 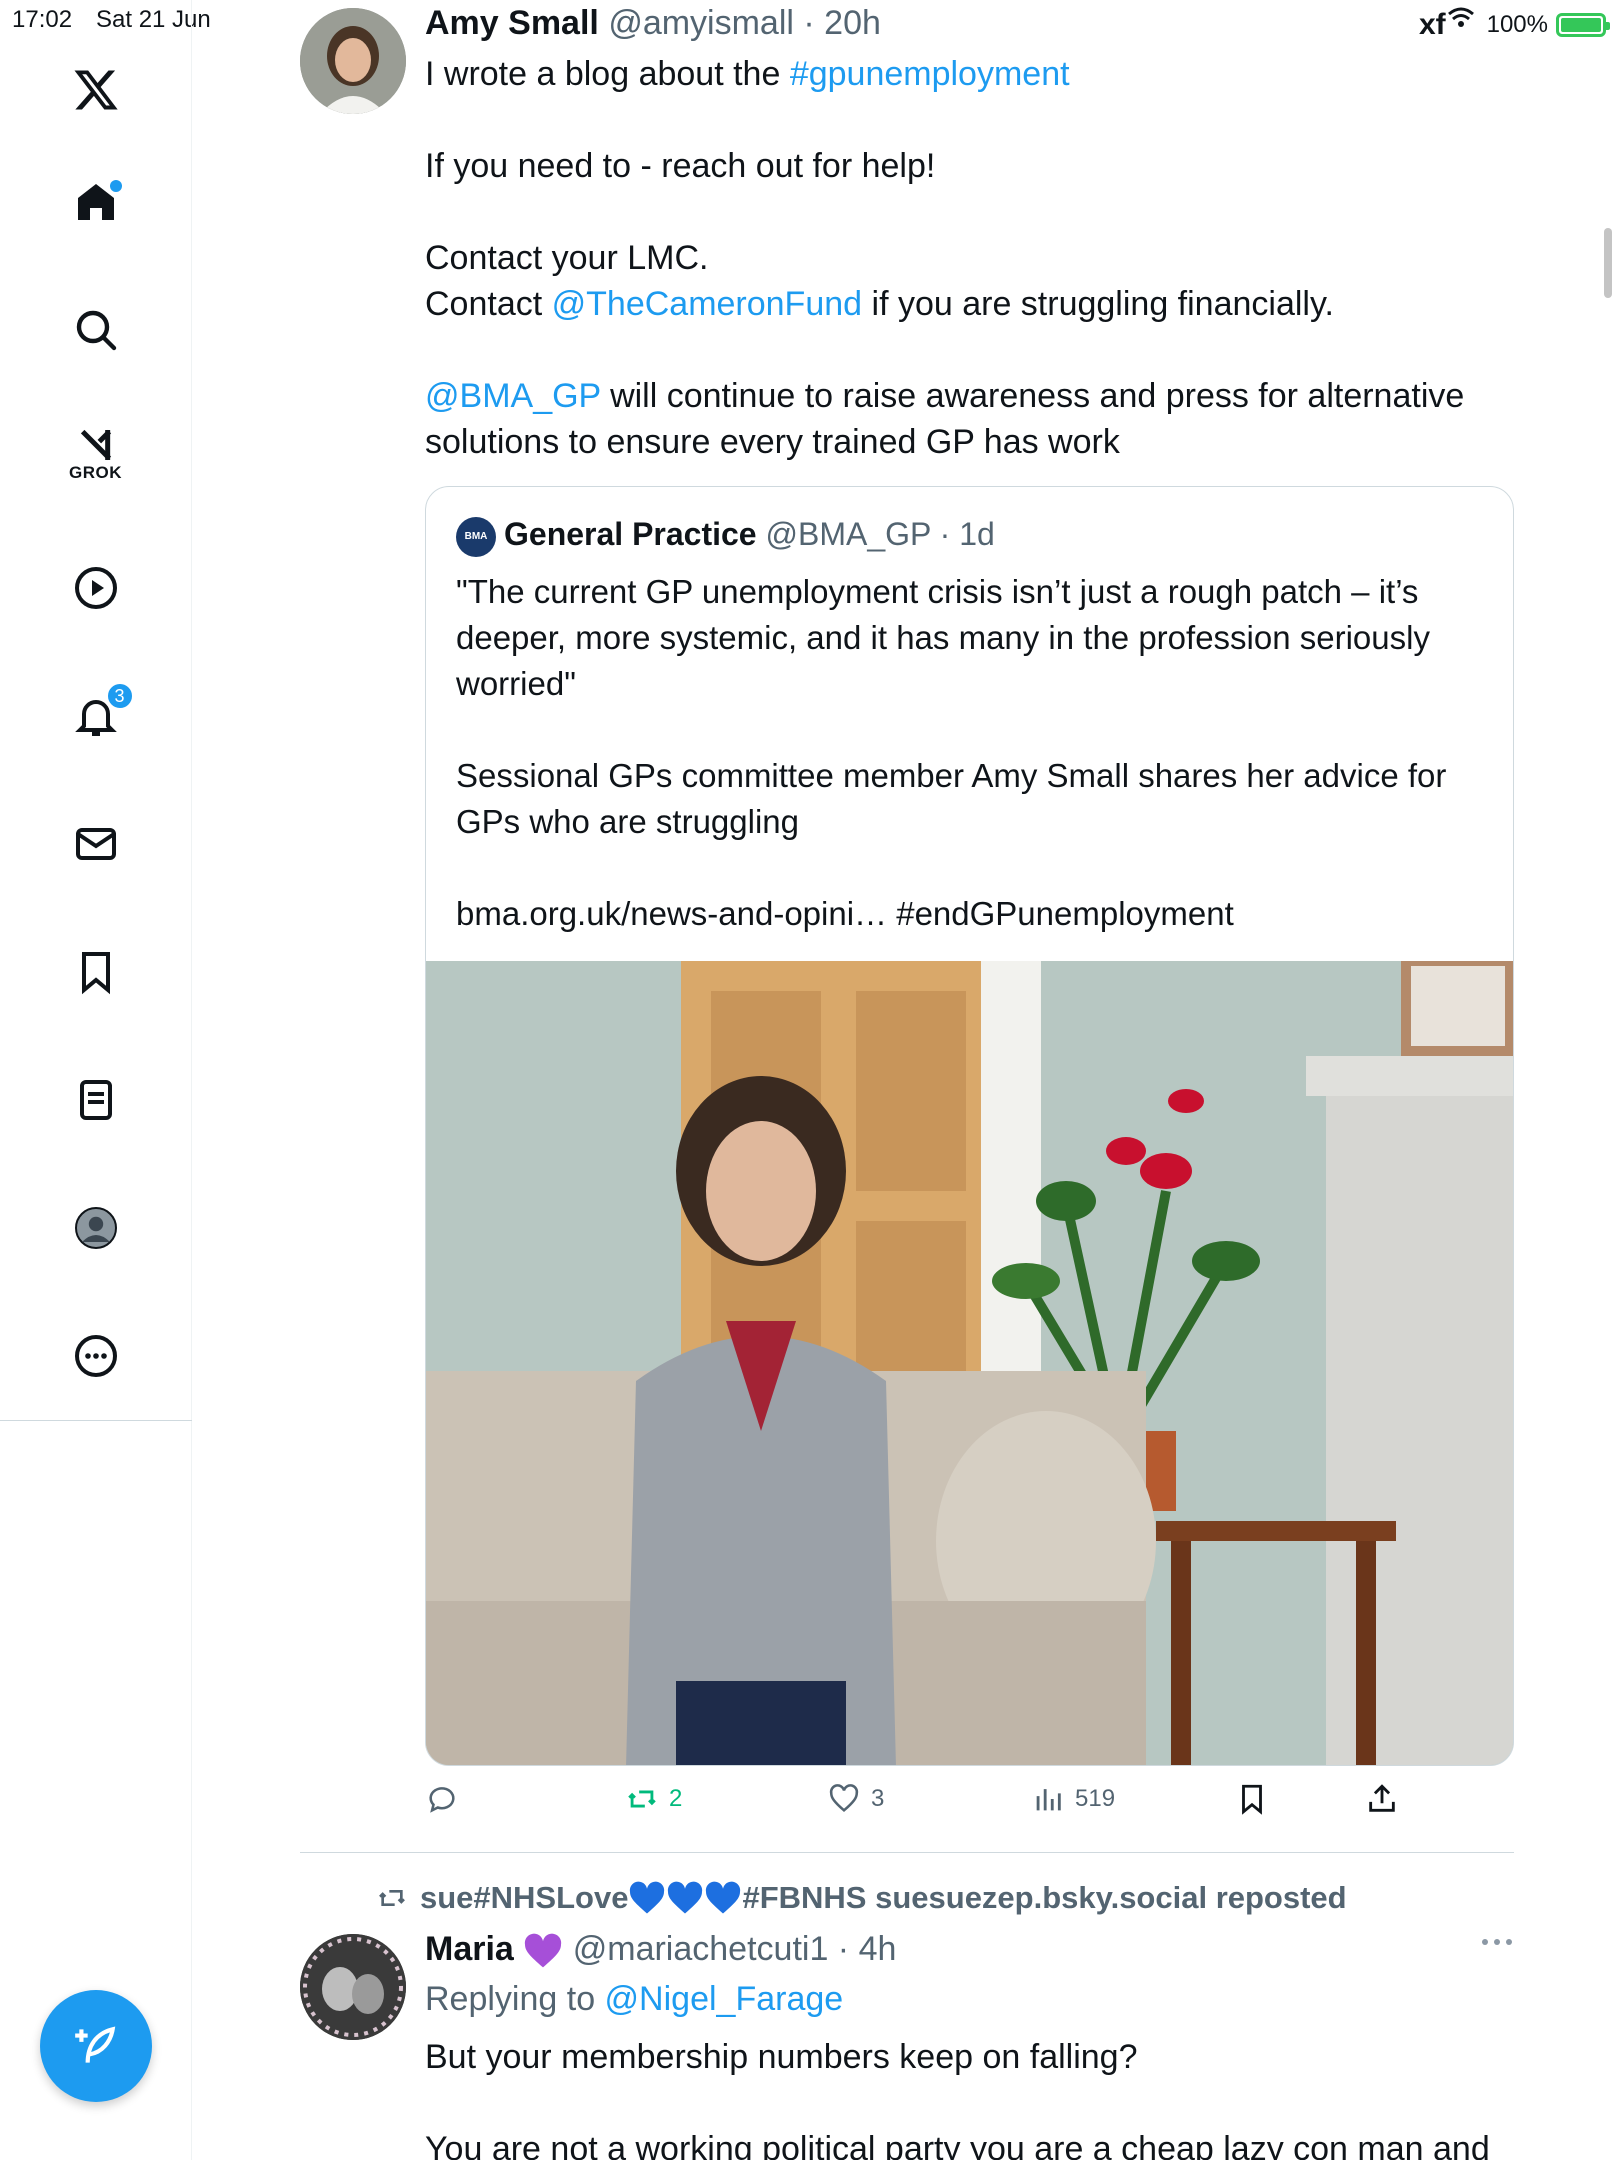 I want to click on grok-label: GROK, so click(x=95, y=472).